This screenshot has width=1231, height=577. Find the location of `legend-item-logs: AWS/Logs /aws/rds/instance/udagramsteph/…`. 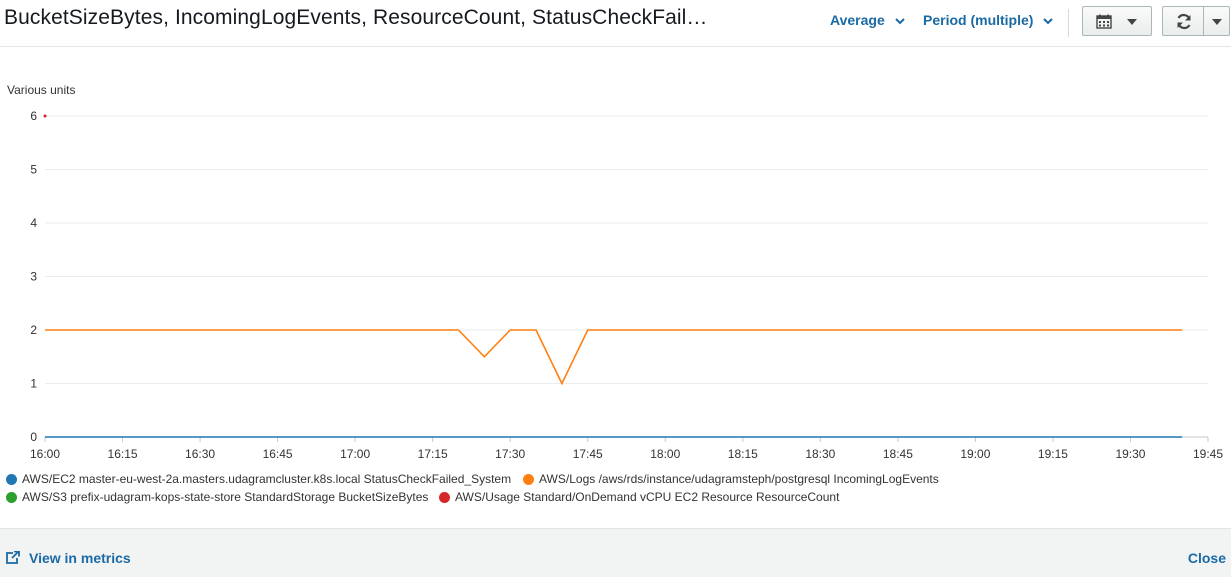

legend-item-logs: AWS/Logs /aws/rds/instance/udagramsteph/… is located at coordinates (731, 479).